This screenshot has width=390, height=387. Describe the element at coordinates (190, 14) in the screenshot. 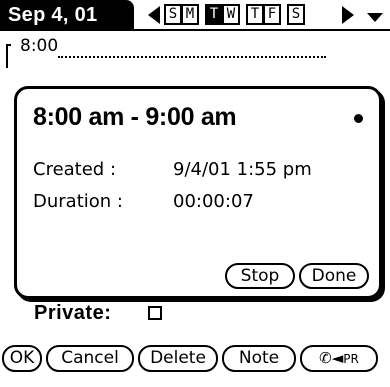

I see `day-button-monday: M` at that location.